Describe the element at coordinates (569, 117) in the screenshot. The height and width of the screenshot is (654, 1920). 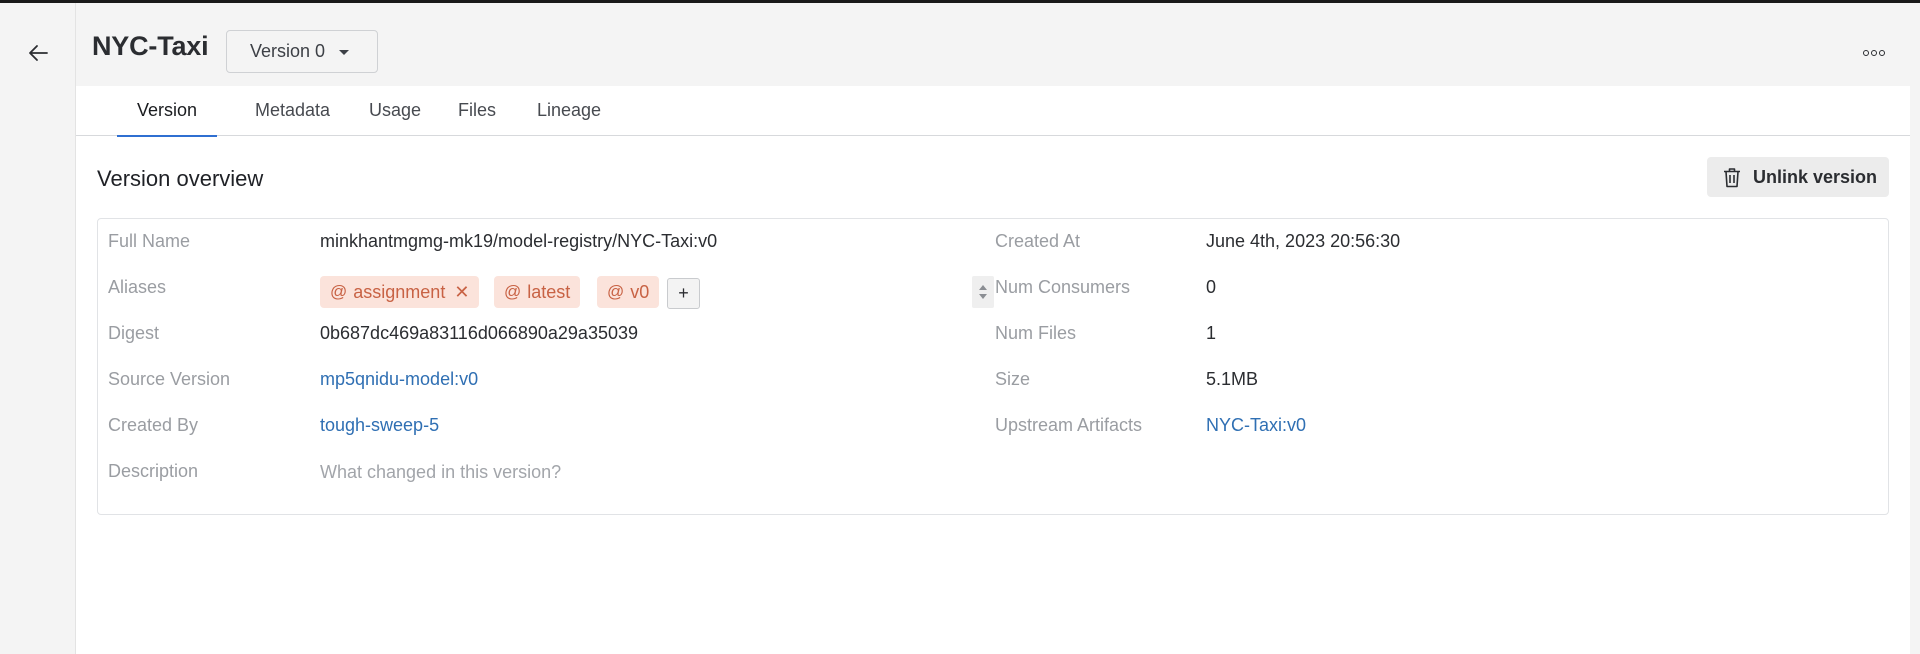
I see `tab-lineage: Lineage` at that location.